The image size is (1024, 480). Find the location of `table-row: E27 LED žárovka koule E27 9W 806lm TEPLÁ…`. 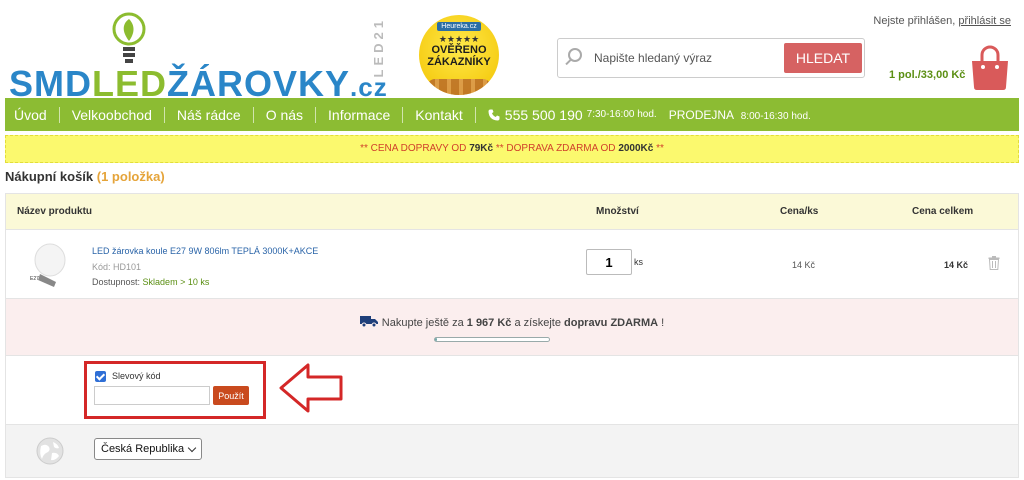

table-row: E27 LED žárovka koule E27 9W 806lm TEPLÁ… is located at coordinates (512, 264).